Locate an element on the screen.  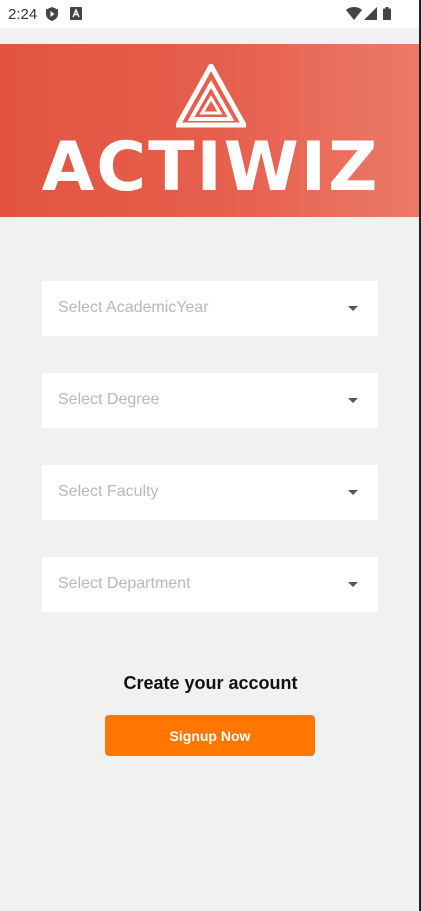
brand-name: ACTIWIZ is located at coordinates (210, 167).